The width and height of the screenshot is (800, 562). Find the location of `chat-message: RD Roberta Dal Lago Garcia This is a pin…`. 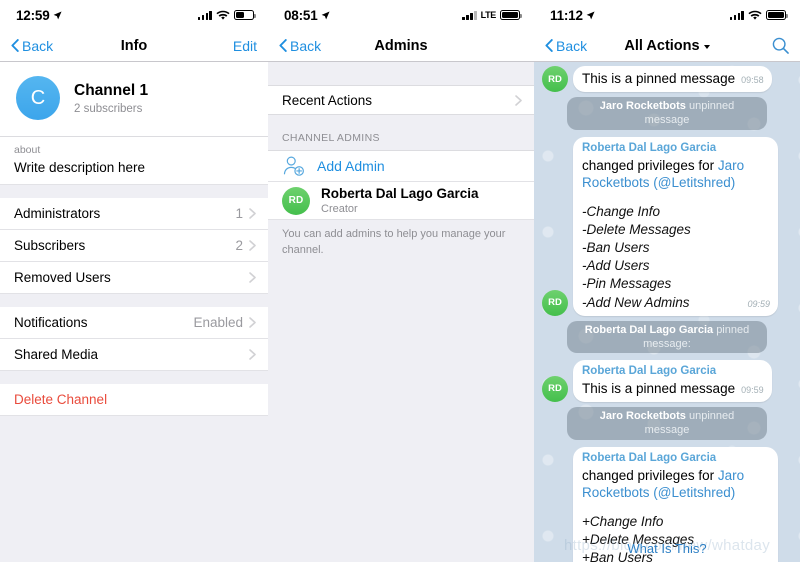

chat-message: RD Roberta Dal Lago Garcia This is a pin… is located at coordinates (667, 381).